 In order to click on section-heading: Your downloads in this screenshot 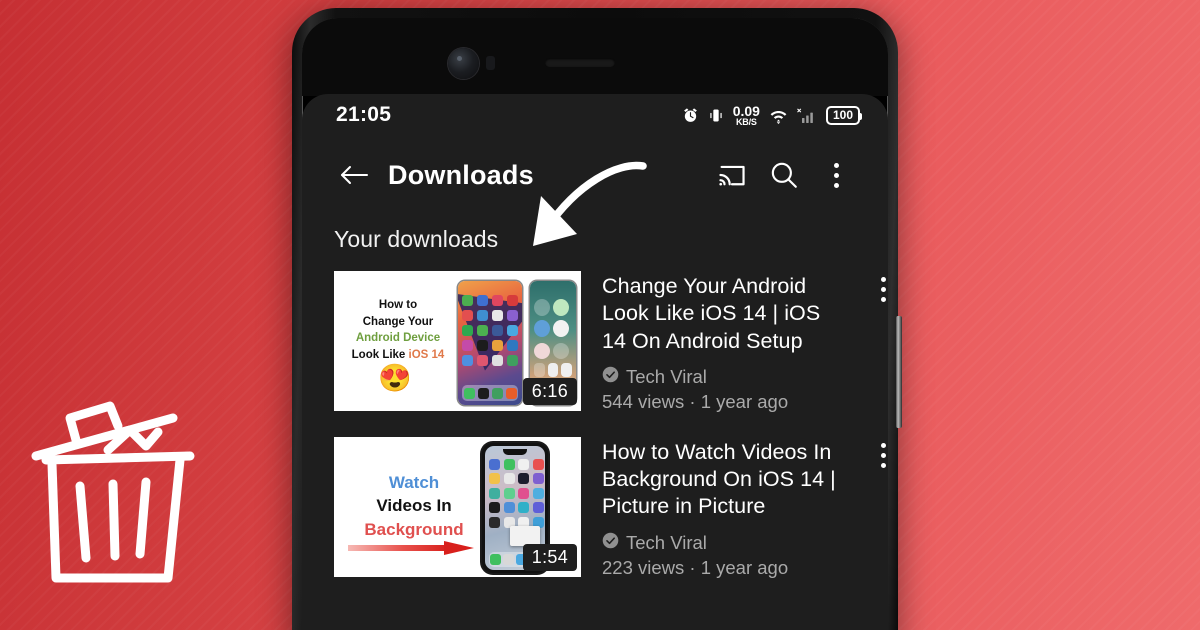, I will do `click(416, 239)`.